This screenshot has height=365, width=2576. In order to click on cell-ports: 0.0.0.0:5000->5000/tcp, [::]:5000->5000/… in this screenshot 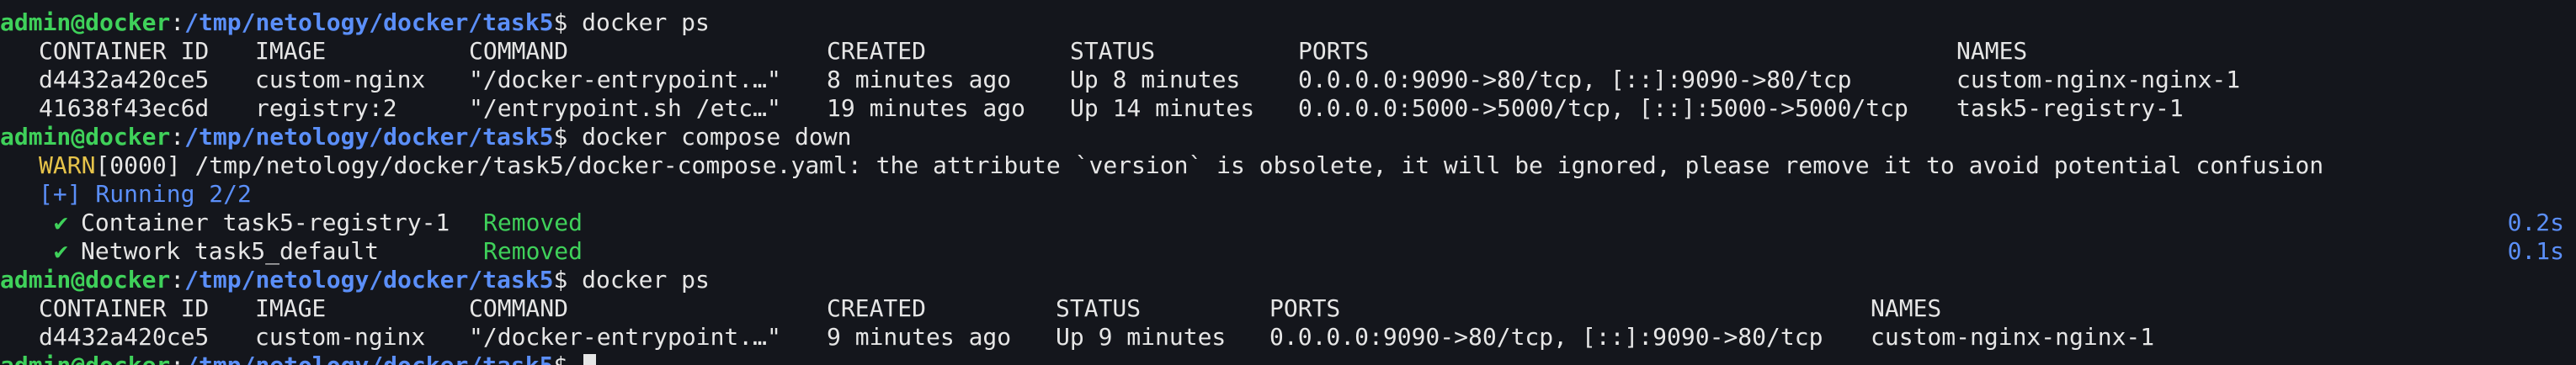, I will do `click(1603, 108)`.